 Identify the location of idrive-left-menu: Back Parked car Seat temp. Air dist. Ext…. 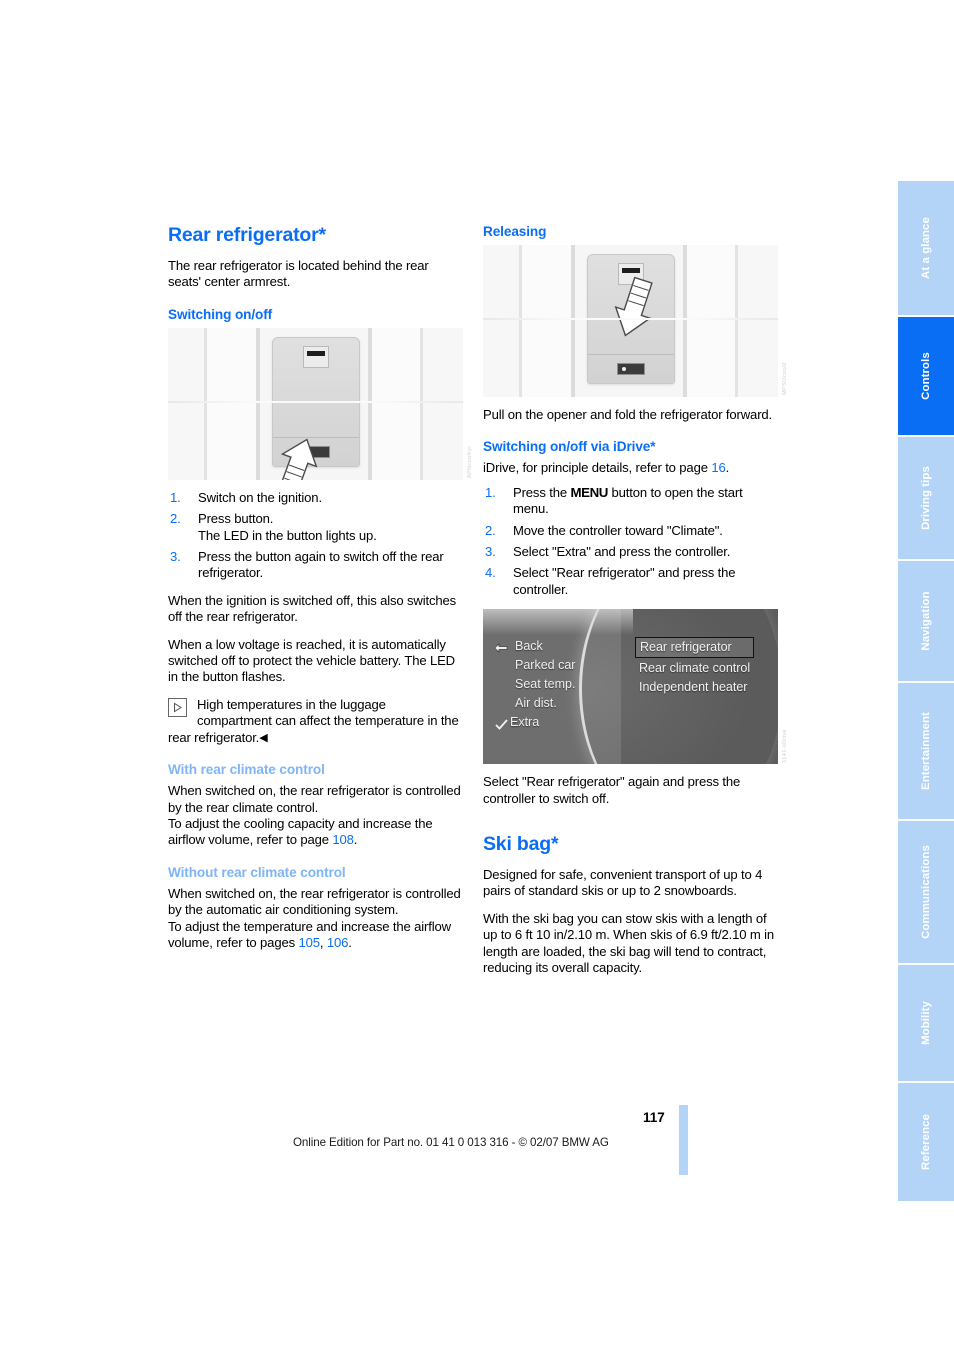
(534, 684).